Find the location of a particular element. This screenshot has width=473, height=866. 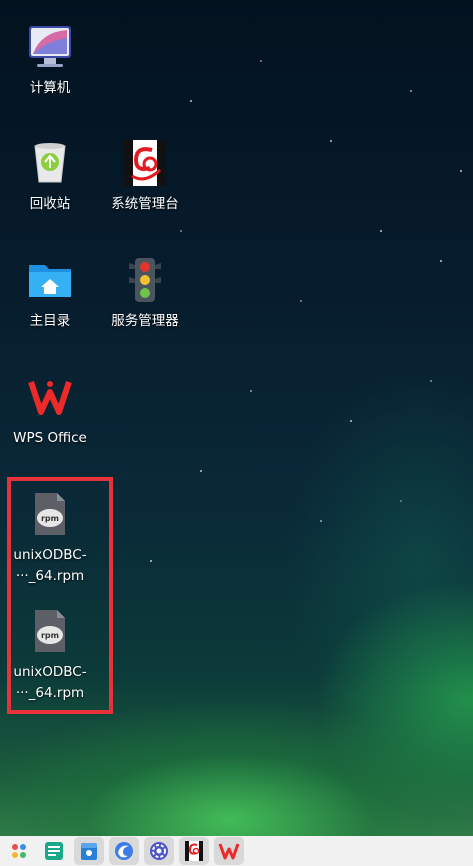

desktop-icon-label: 服务管理器 is located at coordinates (145, 321).